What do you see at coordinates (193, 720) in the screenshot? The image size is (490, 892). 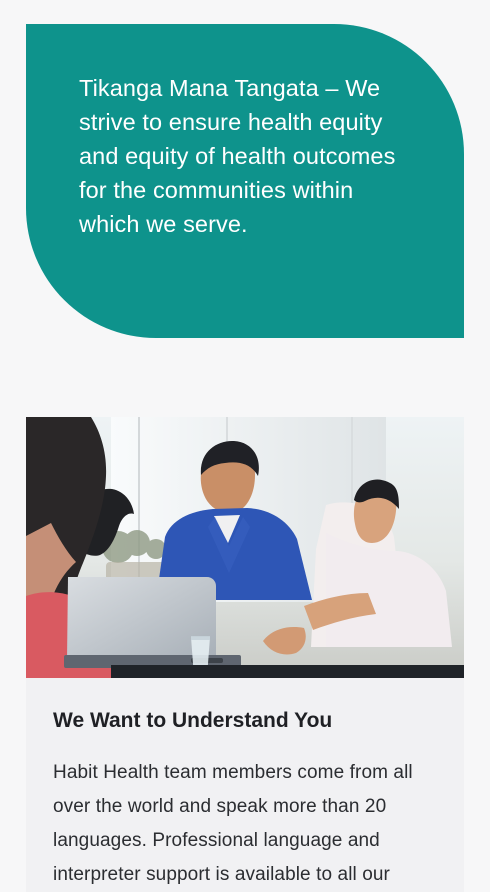 I see `feature-title: We Want to Understand You` at bounding box center [193, 720].